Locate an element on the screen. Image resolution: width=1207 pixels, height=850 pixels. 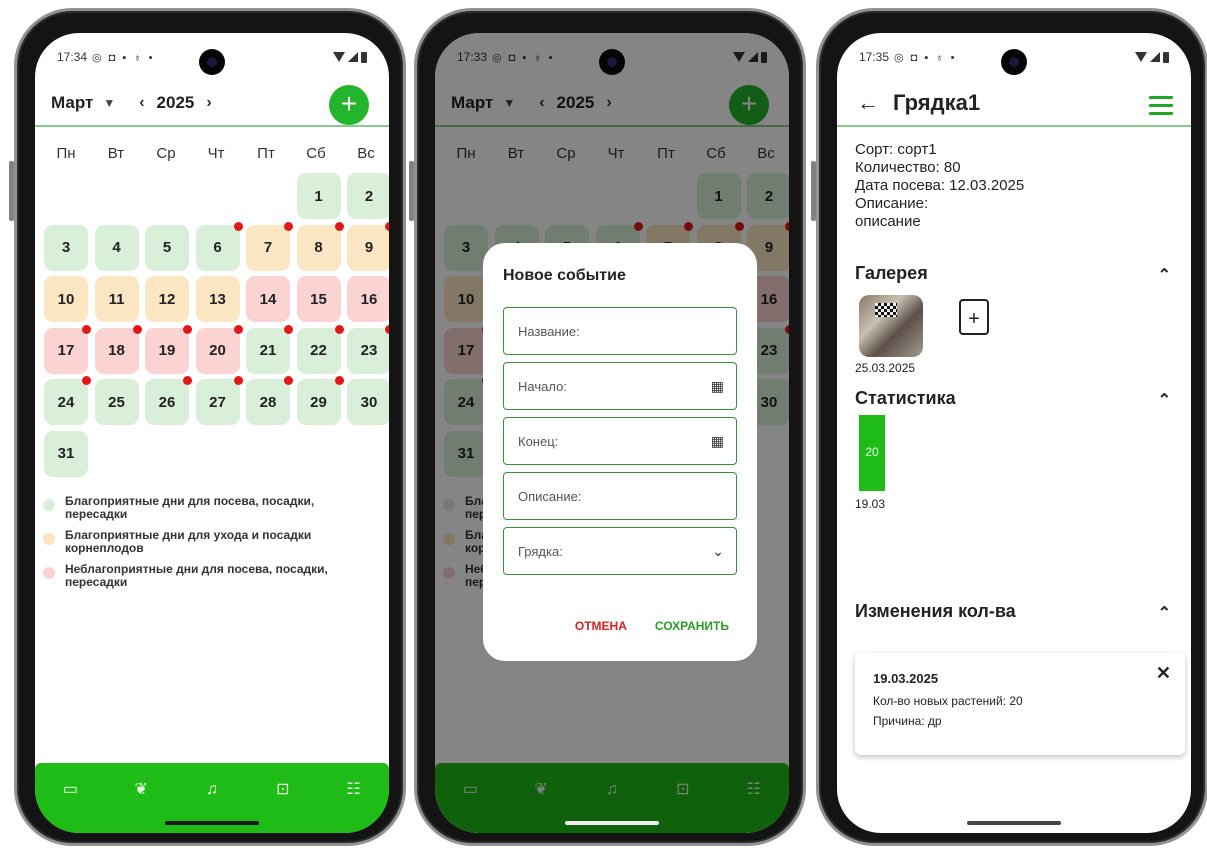
day-number: 8 is located at coordinates (318, 247).